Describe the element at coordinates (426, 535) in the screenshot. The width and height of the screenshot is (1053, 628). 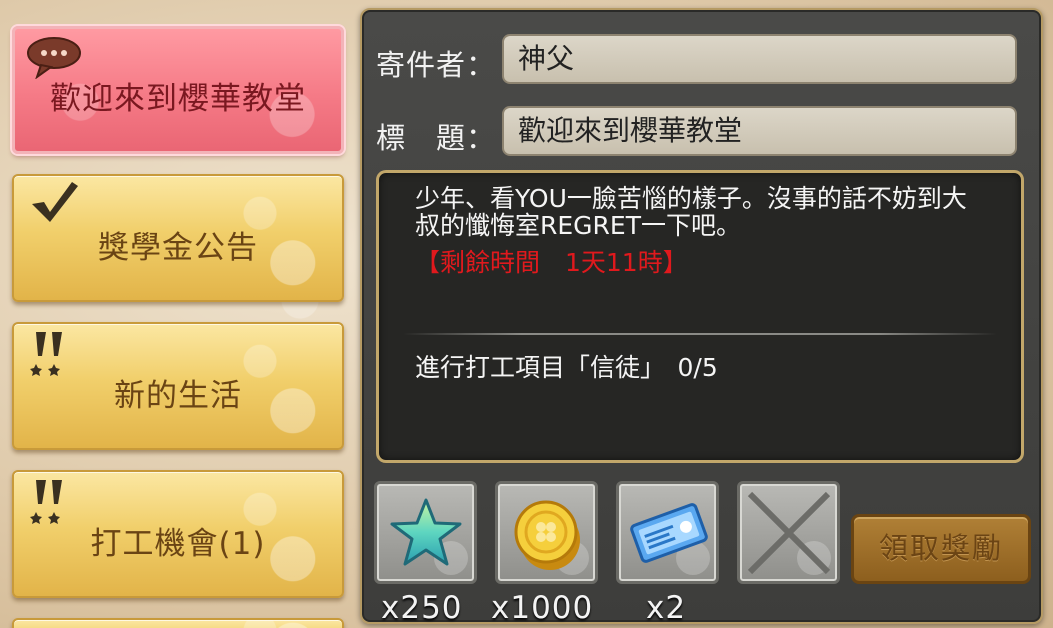
I see `star-icon` at that location.